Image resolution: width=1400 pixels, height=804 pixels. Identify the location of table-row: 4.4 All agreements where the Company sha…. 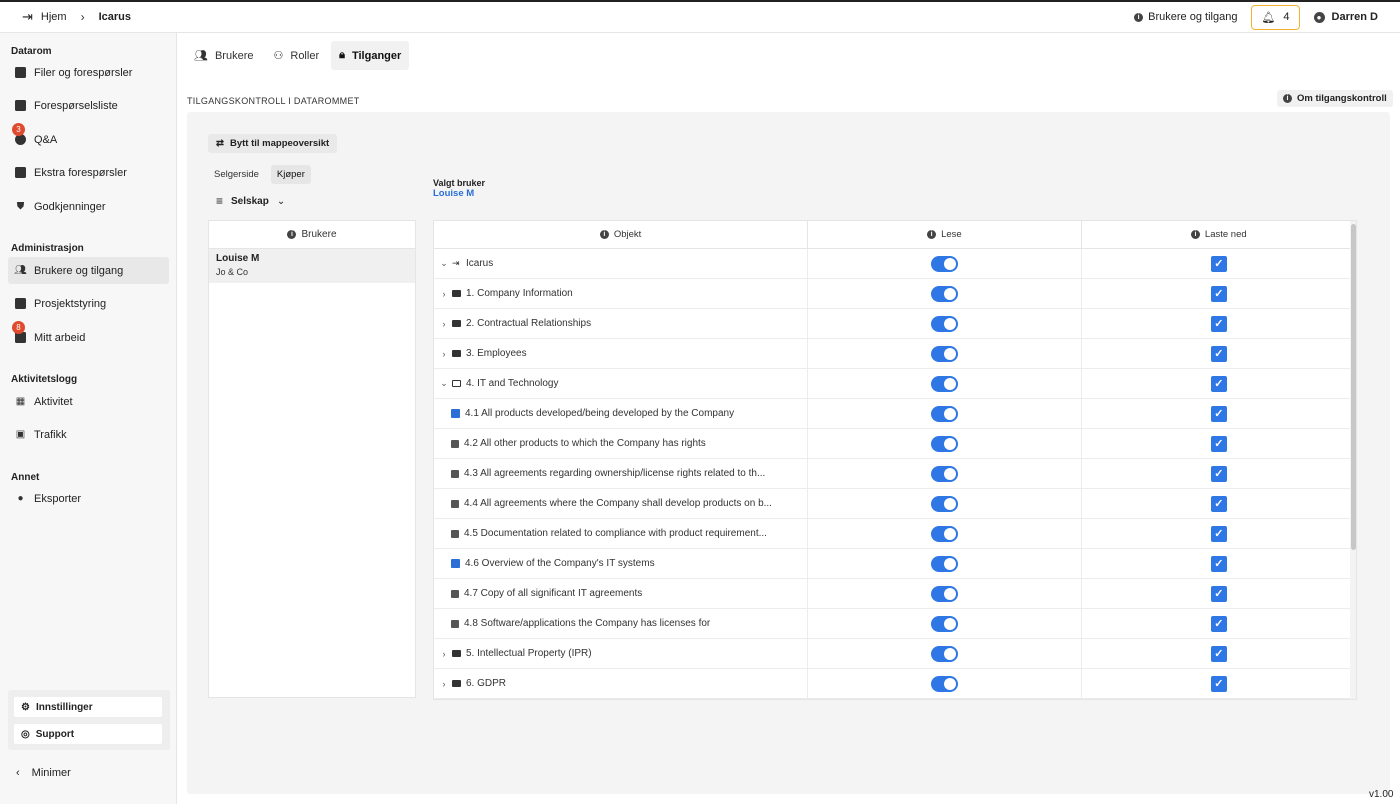
(895, 504).